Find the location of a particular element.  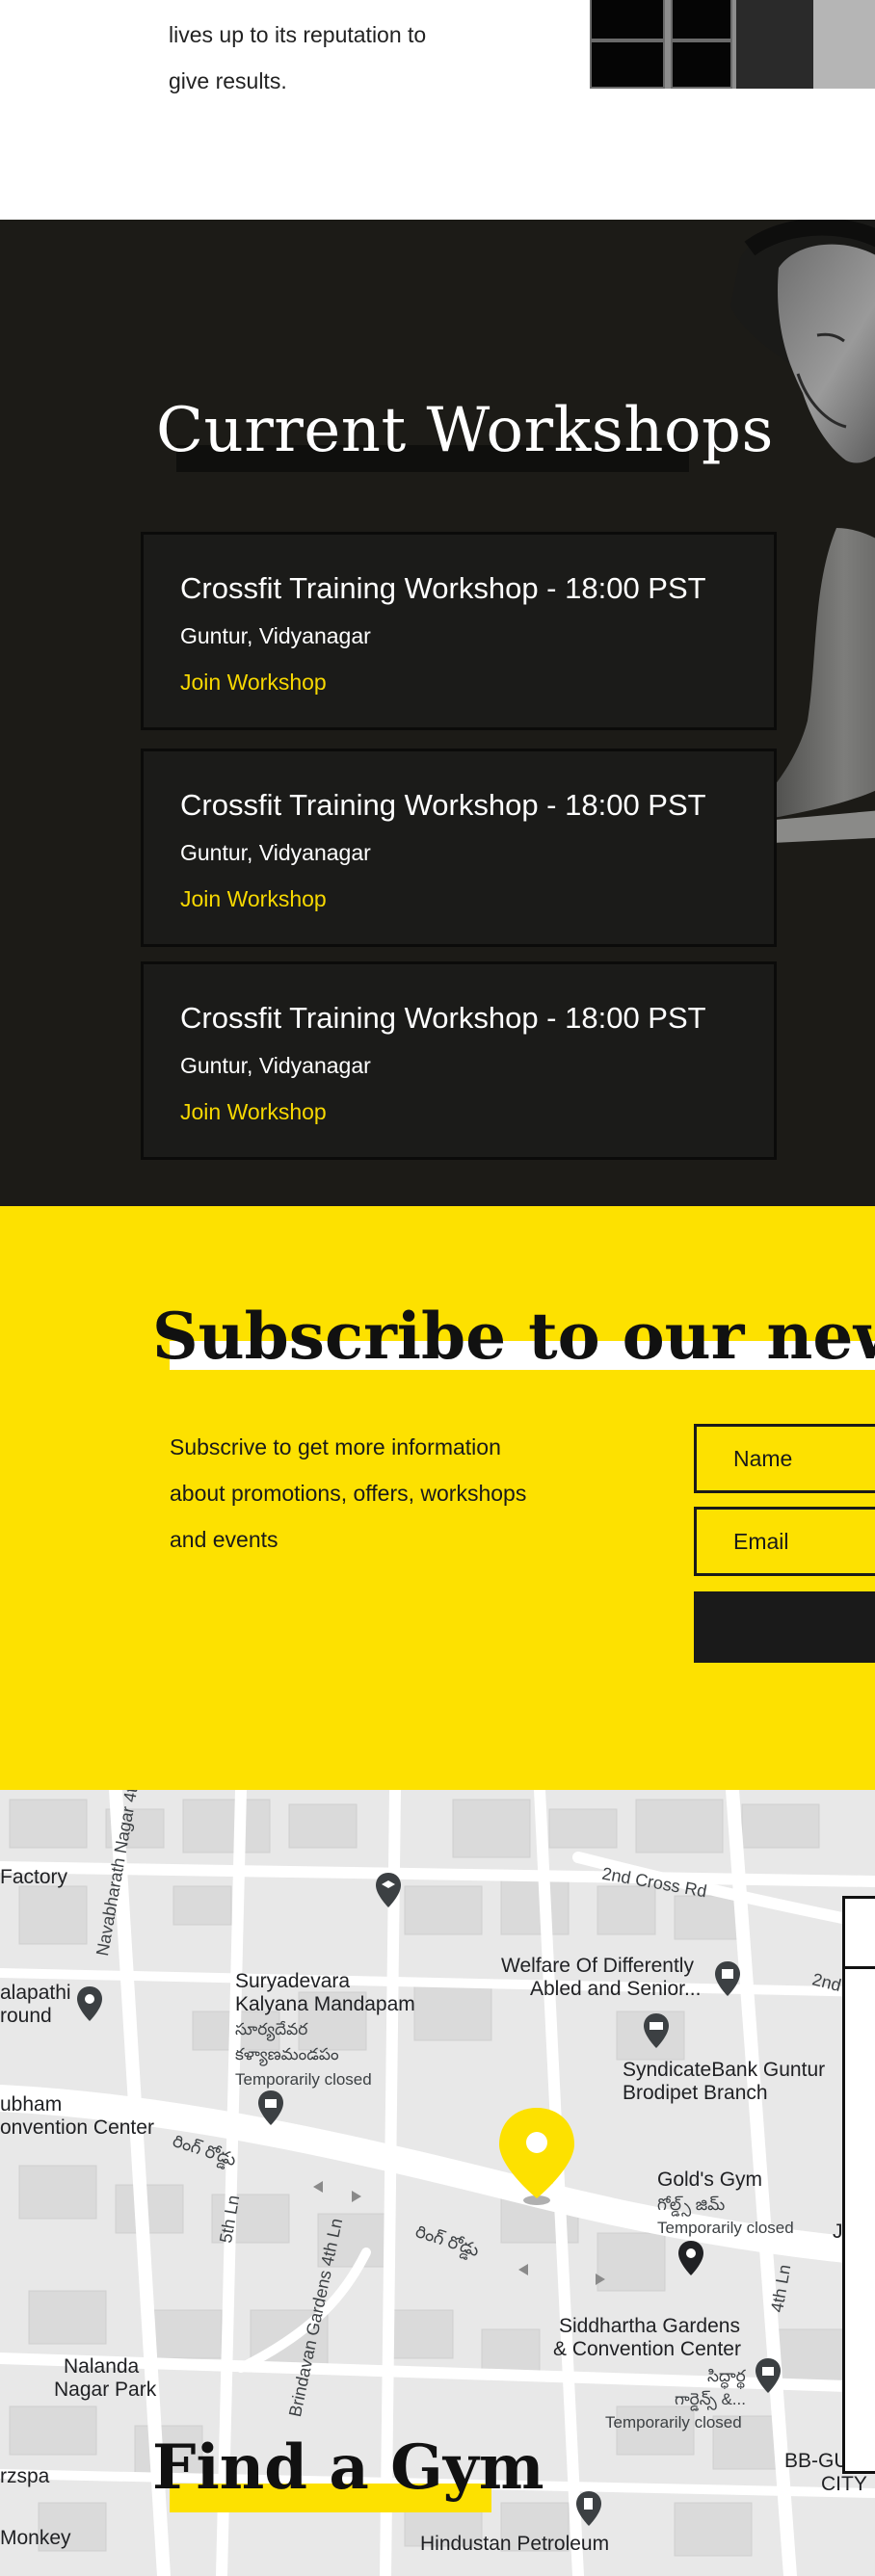

intro-building-photo is located at coordinates (733, 44).